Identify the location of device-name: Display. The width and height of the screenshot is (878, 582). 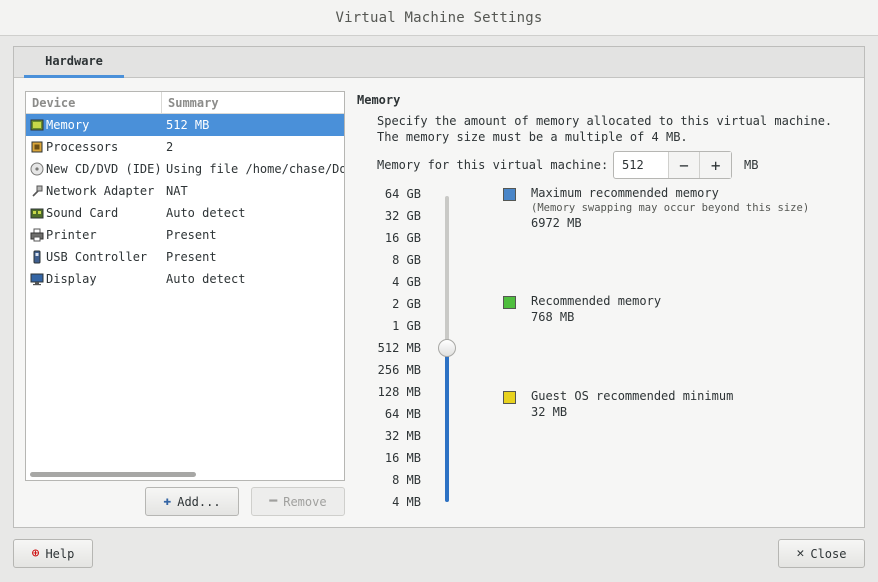
(71, 279).